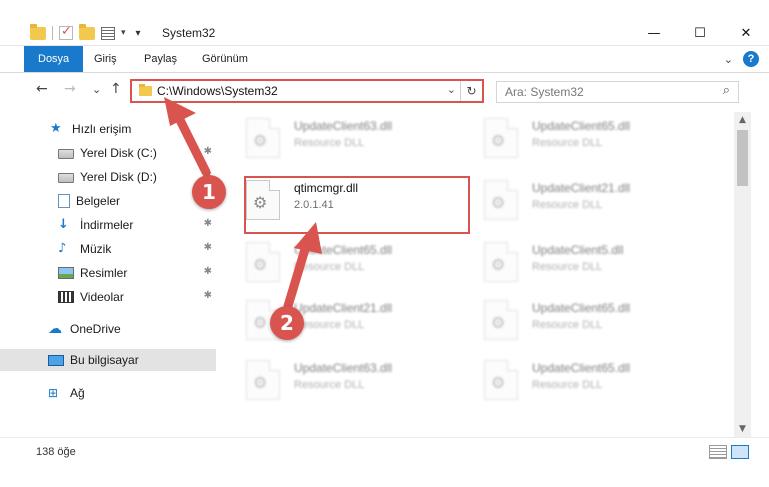 Image resolution: width=769 pixels, height=487 pixels. What do you see at coordinates (108, 129) in the screenshot?
I see `sidebar-item-quick-access: ★ Hızlı erişim` at bounding box center [108, 129].